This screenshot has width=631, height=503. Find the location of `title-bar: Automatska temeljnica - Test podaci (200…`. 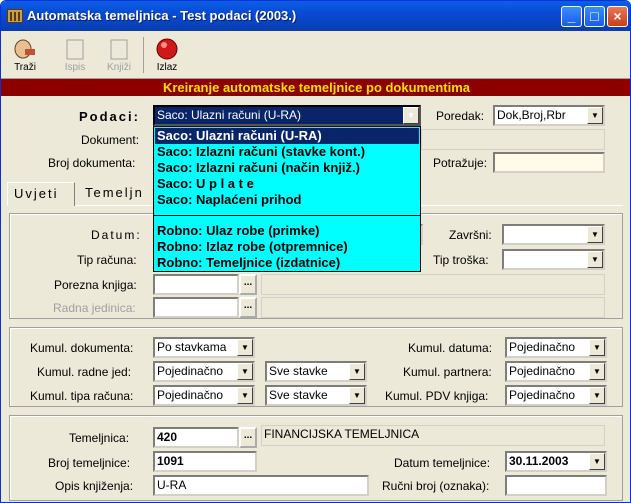

title-bar: Automatska temeljnica - Test podaci (200… is located at coordinates (315, 16).